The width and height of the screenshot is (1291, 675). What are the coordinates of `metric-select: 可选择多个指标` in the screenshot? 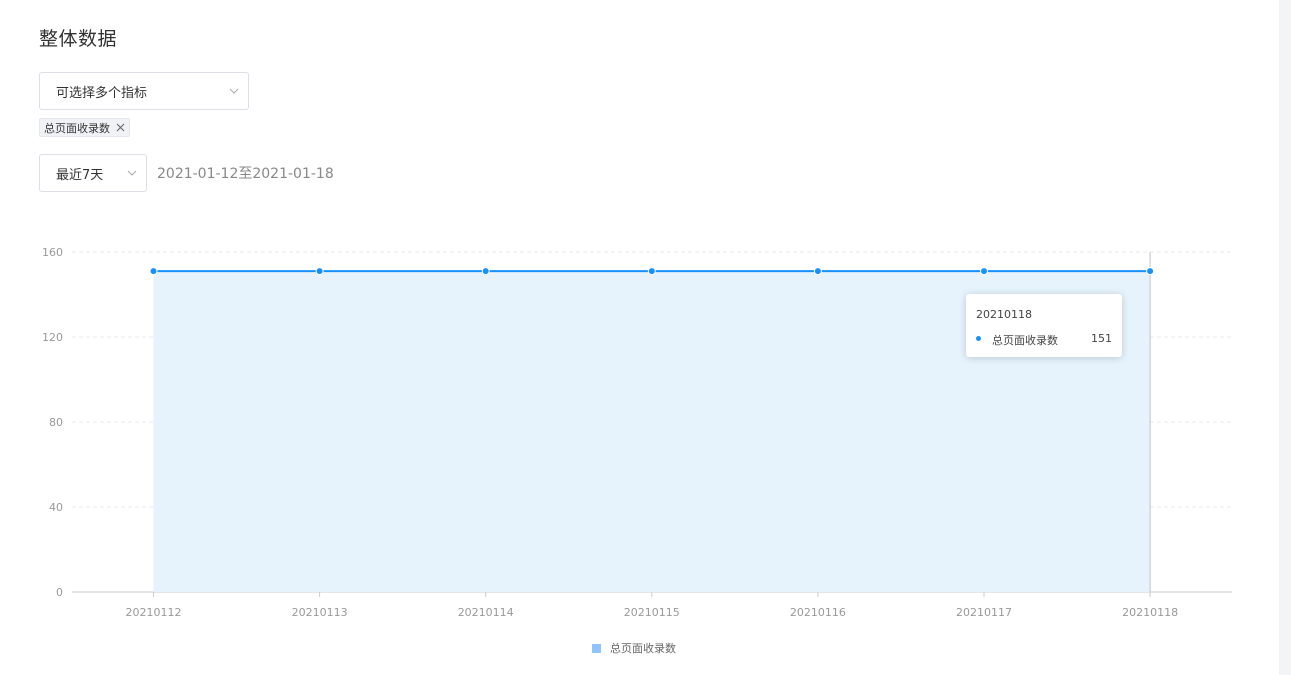 It's located at (144, 91).